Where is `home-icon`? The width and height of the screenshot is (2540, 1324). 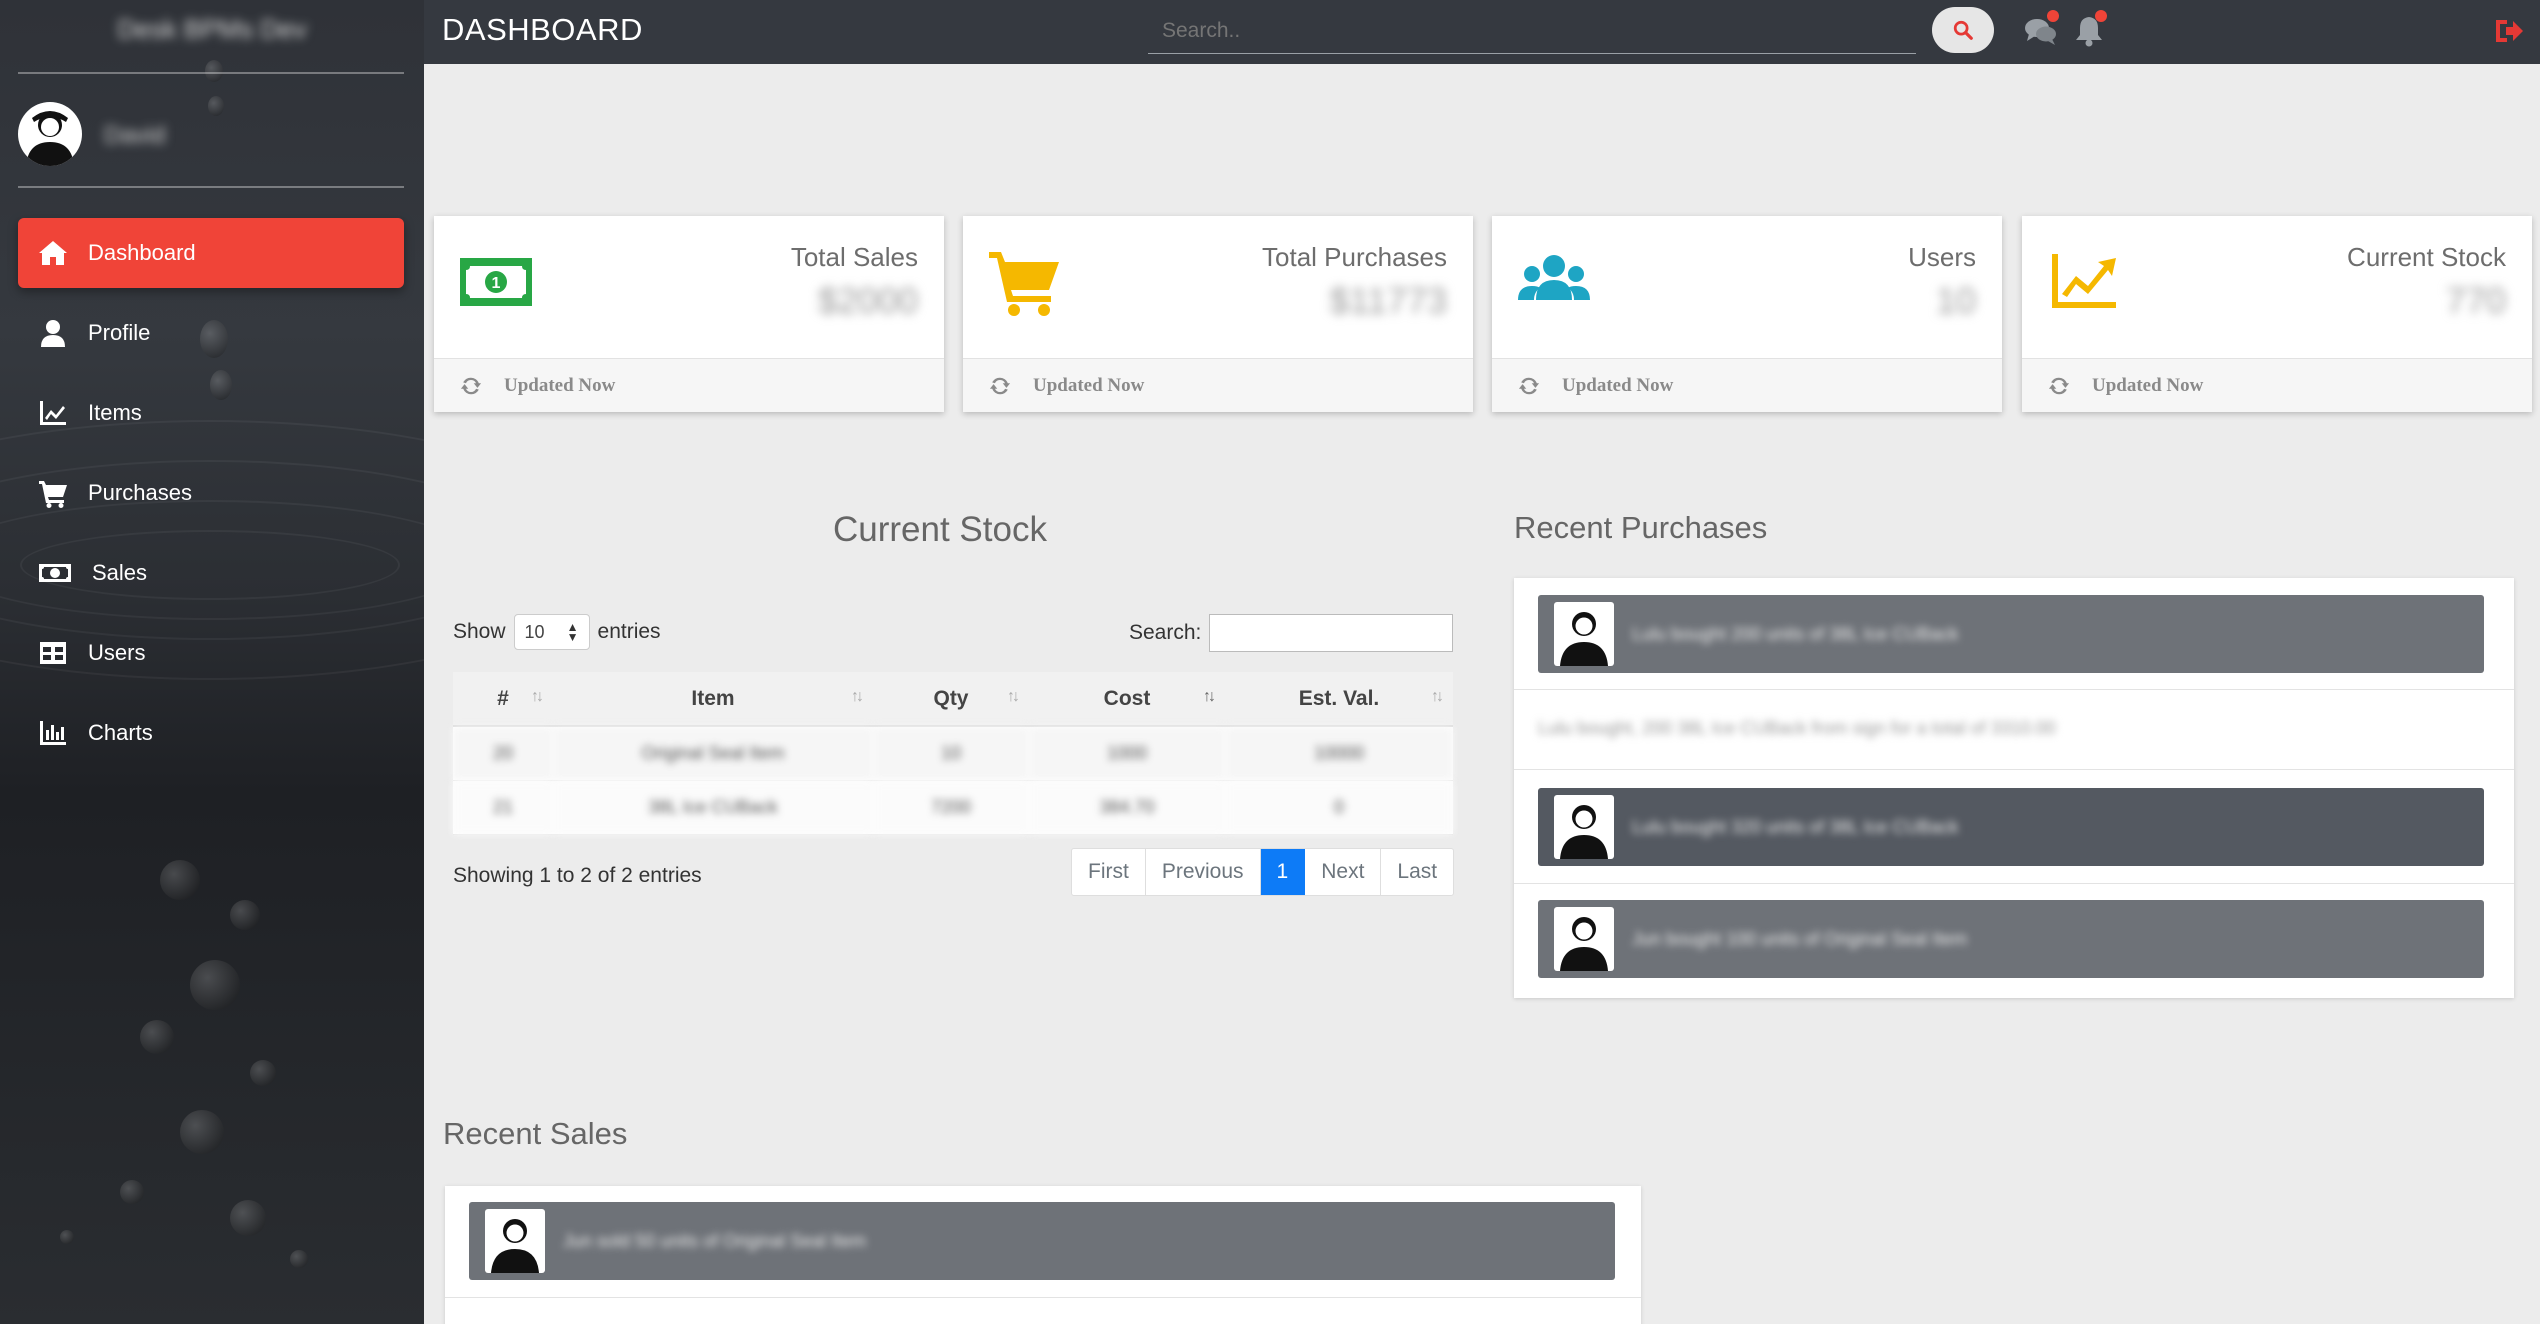
home-icon is located at coordinates (53, 253).